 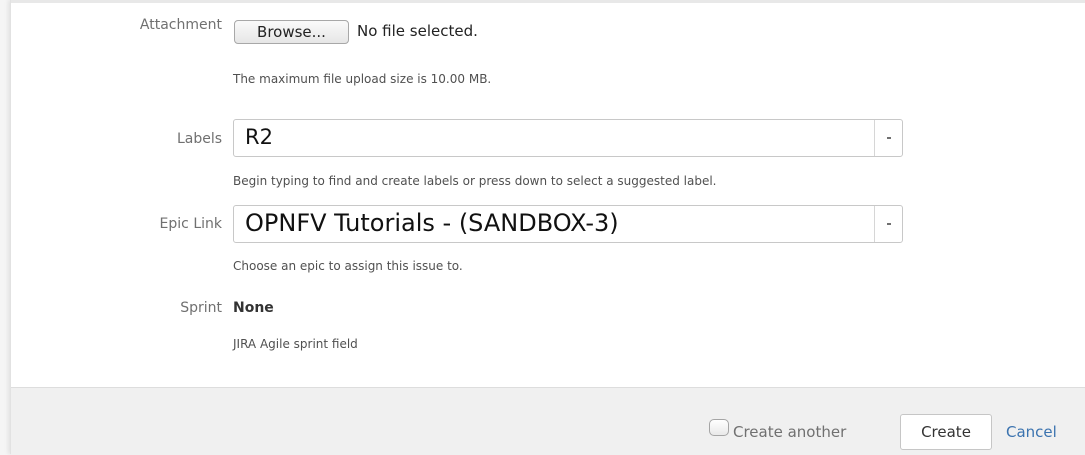 I want to click on epic-link-dropdown-icon, so click(x=888, y=224).